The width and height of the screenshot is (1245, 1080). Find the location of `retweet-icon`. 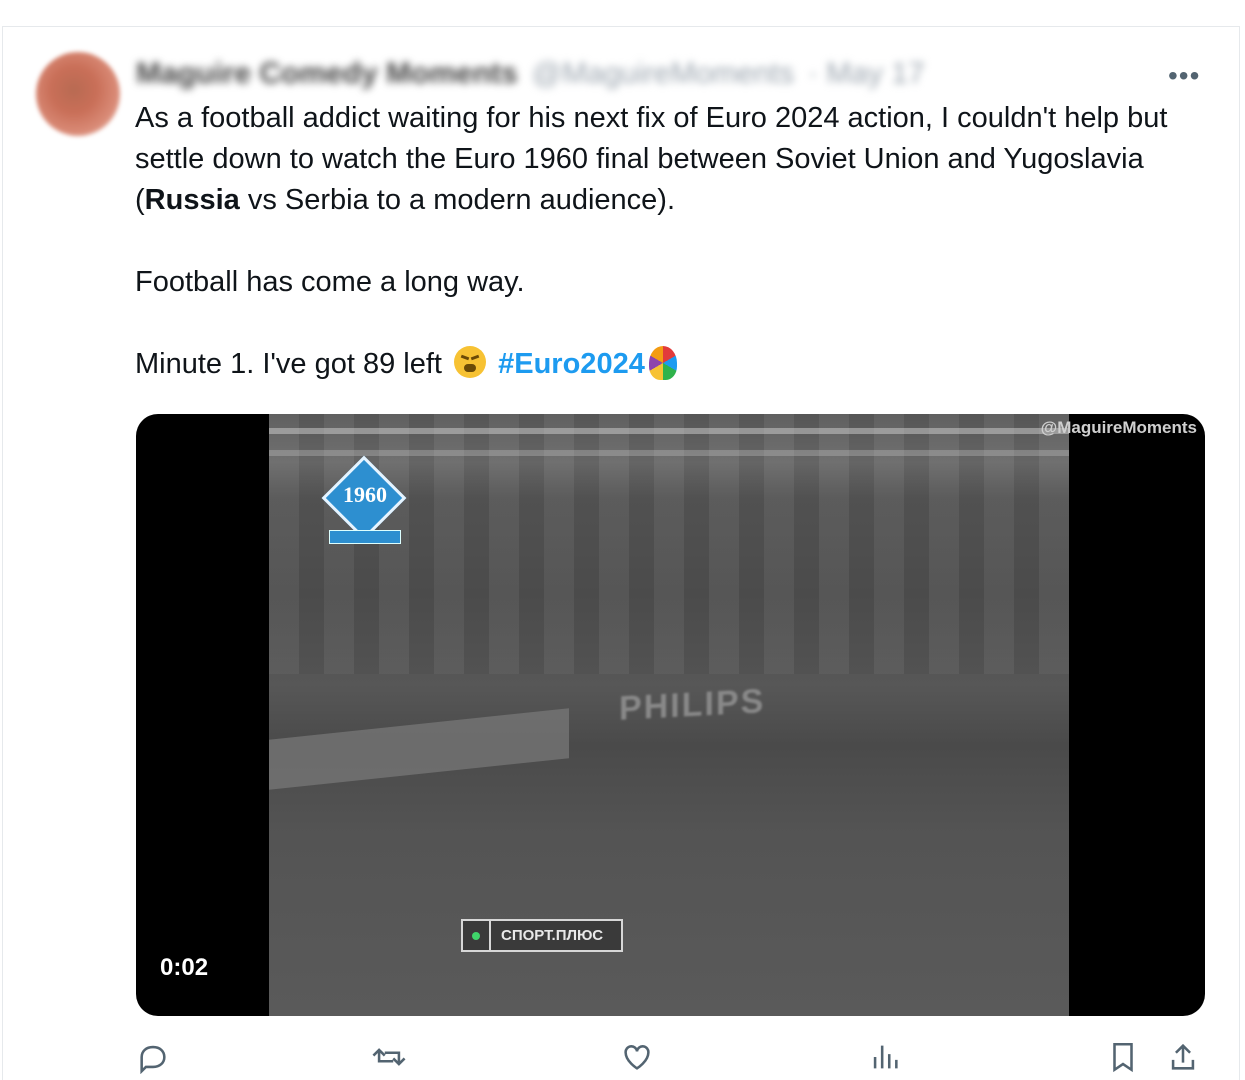

retweet-icon is located at coordinates (392, 1055).